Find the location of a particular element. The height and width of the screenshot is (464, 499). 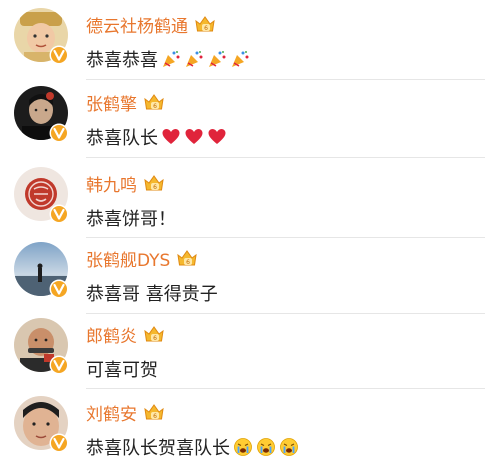

comment-text: 恭喜恭喜 is located at coordinates (122, 60).